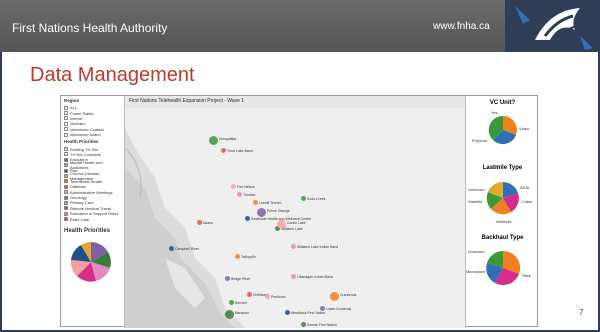 The width and height of the screenshot is (600, 332). I want to click on priority-label-text: Diabetes, so click(78, 187).